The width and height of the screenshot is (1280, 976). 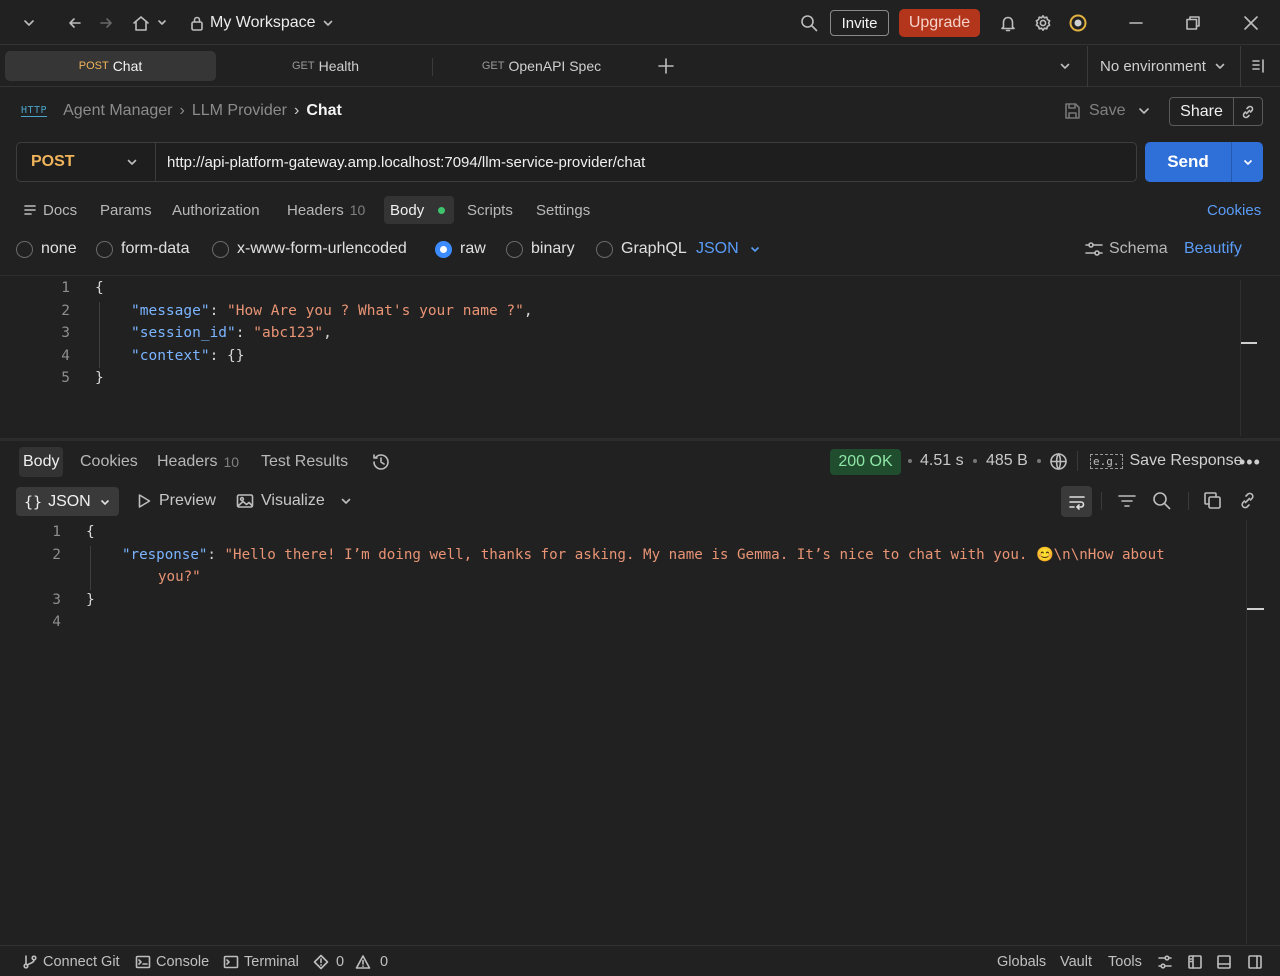 What do you see at coordinates (1250, 462) in the screenshot?
I see `more-options-icon: •••` at bounding box center [1250, 462].